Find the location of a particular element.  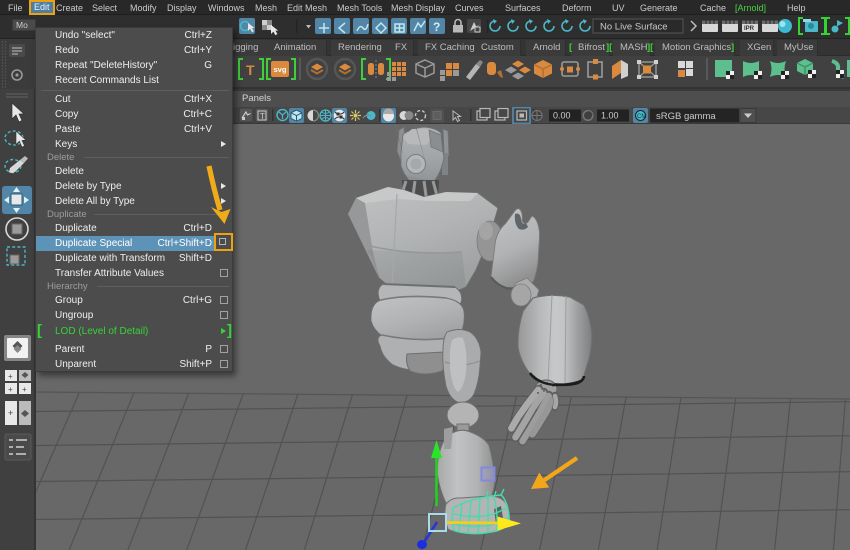

svg-text: 1.00 is located at coordinates (610, 116).